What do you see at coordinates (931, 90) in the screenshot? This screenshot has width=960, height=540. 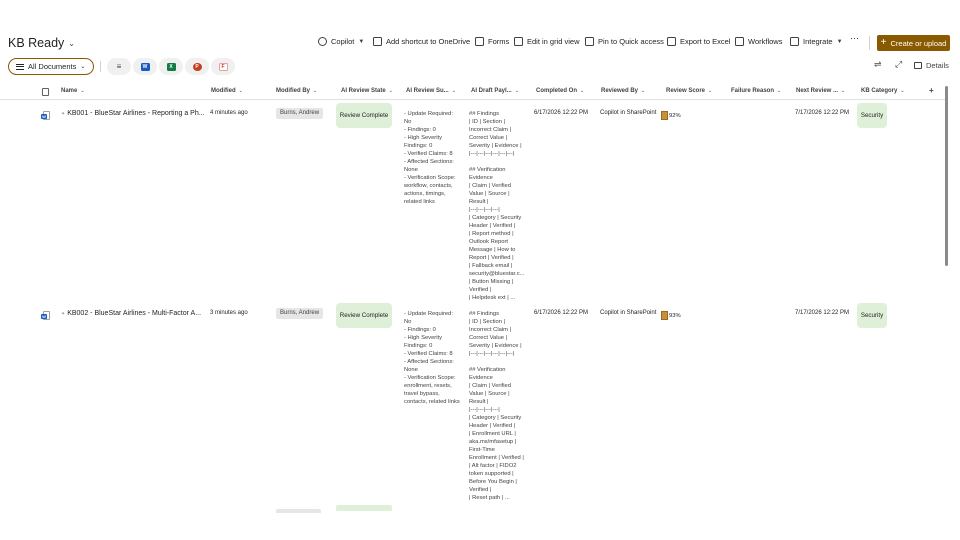 I see `add-column-button: +` at bounding box center [931, 90].